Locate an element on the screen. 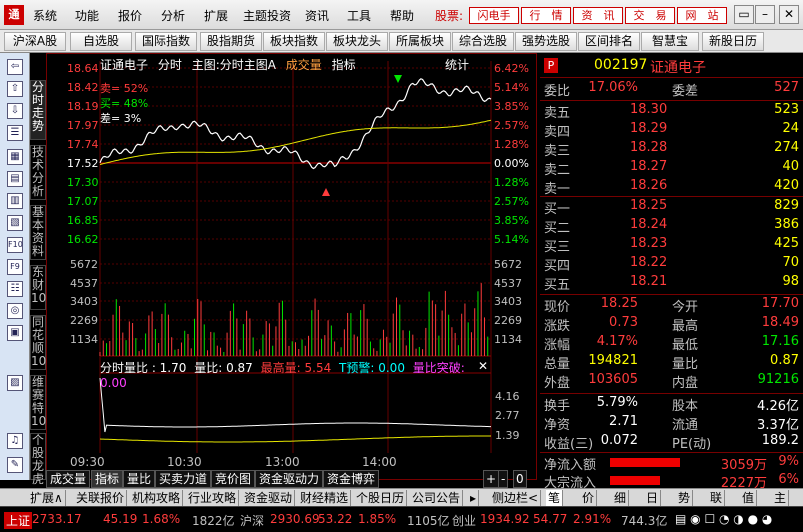 The height and width of the screenshot is (532, 803). target-icon: ◎ is located at coordinates (15, 311).